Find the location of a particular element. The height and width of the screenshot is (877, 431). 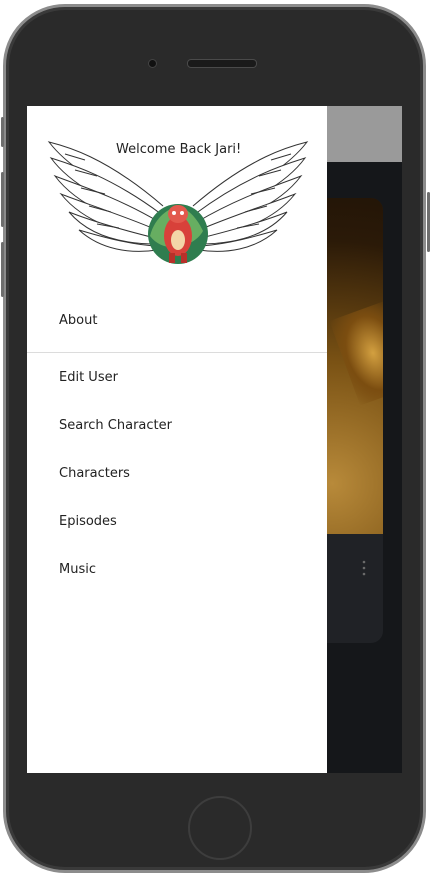

mute-switch is located at coordinates (2, 132).